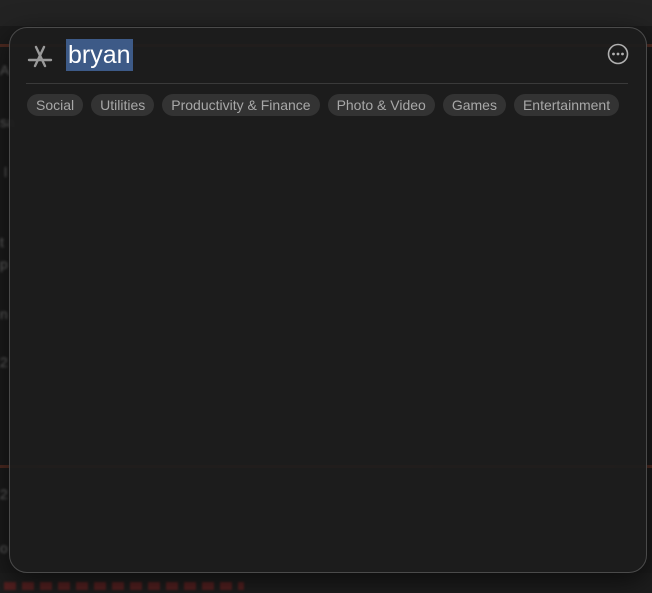  Describe the element at coordinates (40, 56) in the screenshot. I see `app-store-icon` at that location.